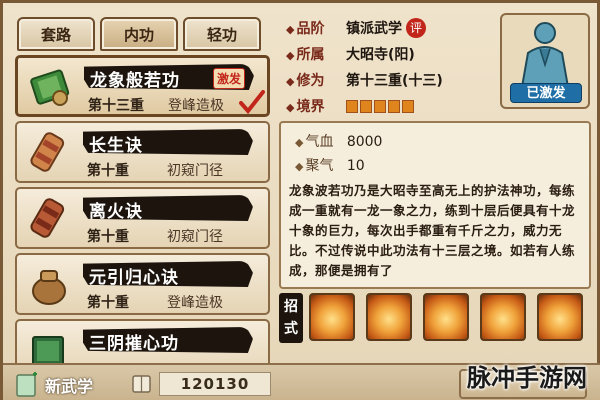 The width and height of the screenshot is (600, 400). I want to click on scroll-book-icon, so click(50, 87).